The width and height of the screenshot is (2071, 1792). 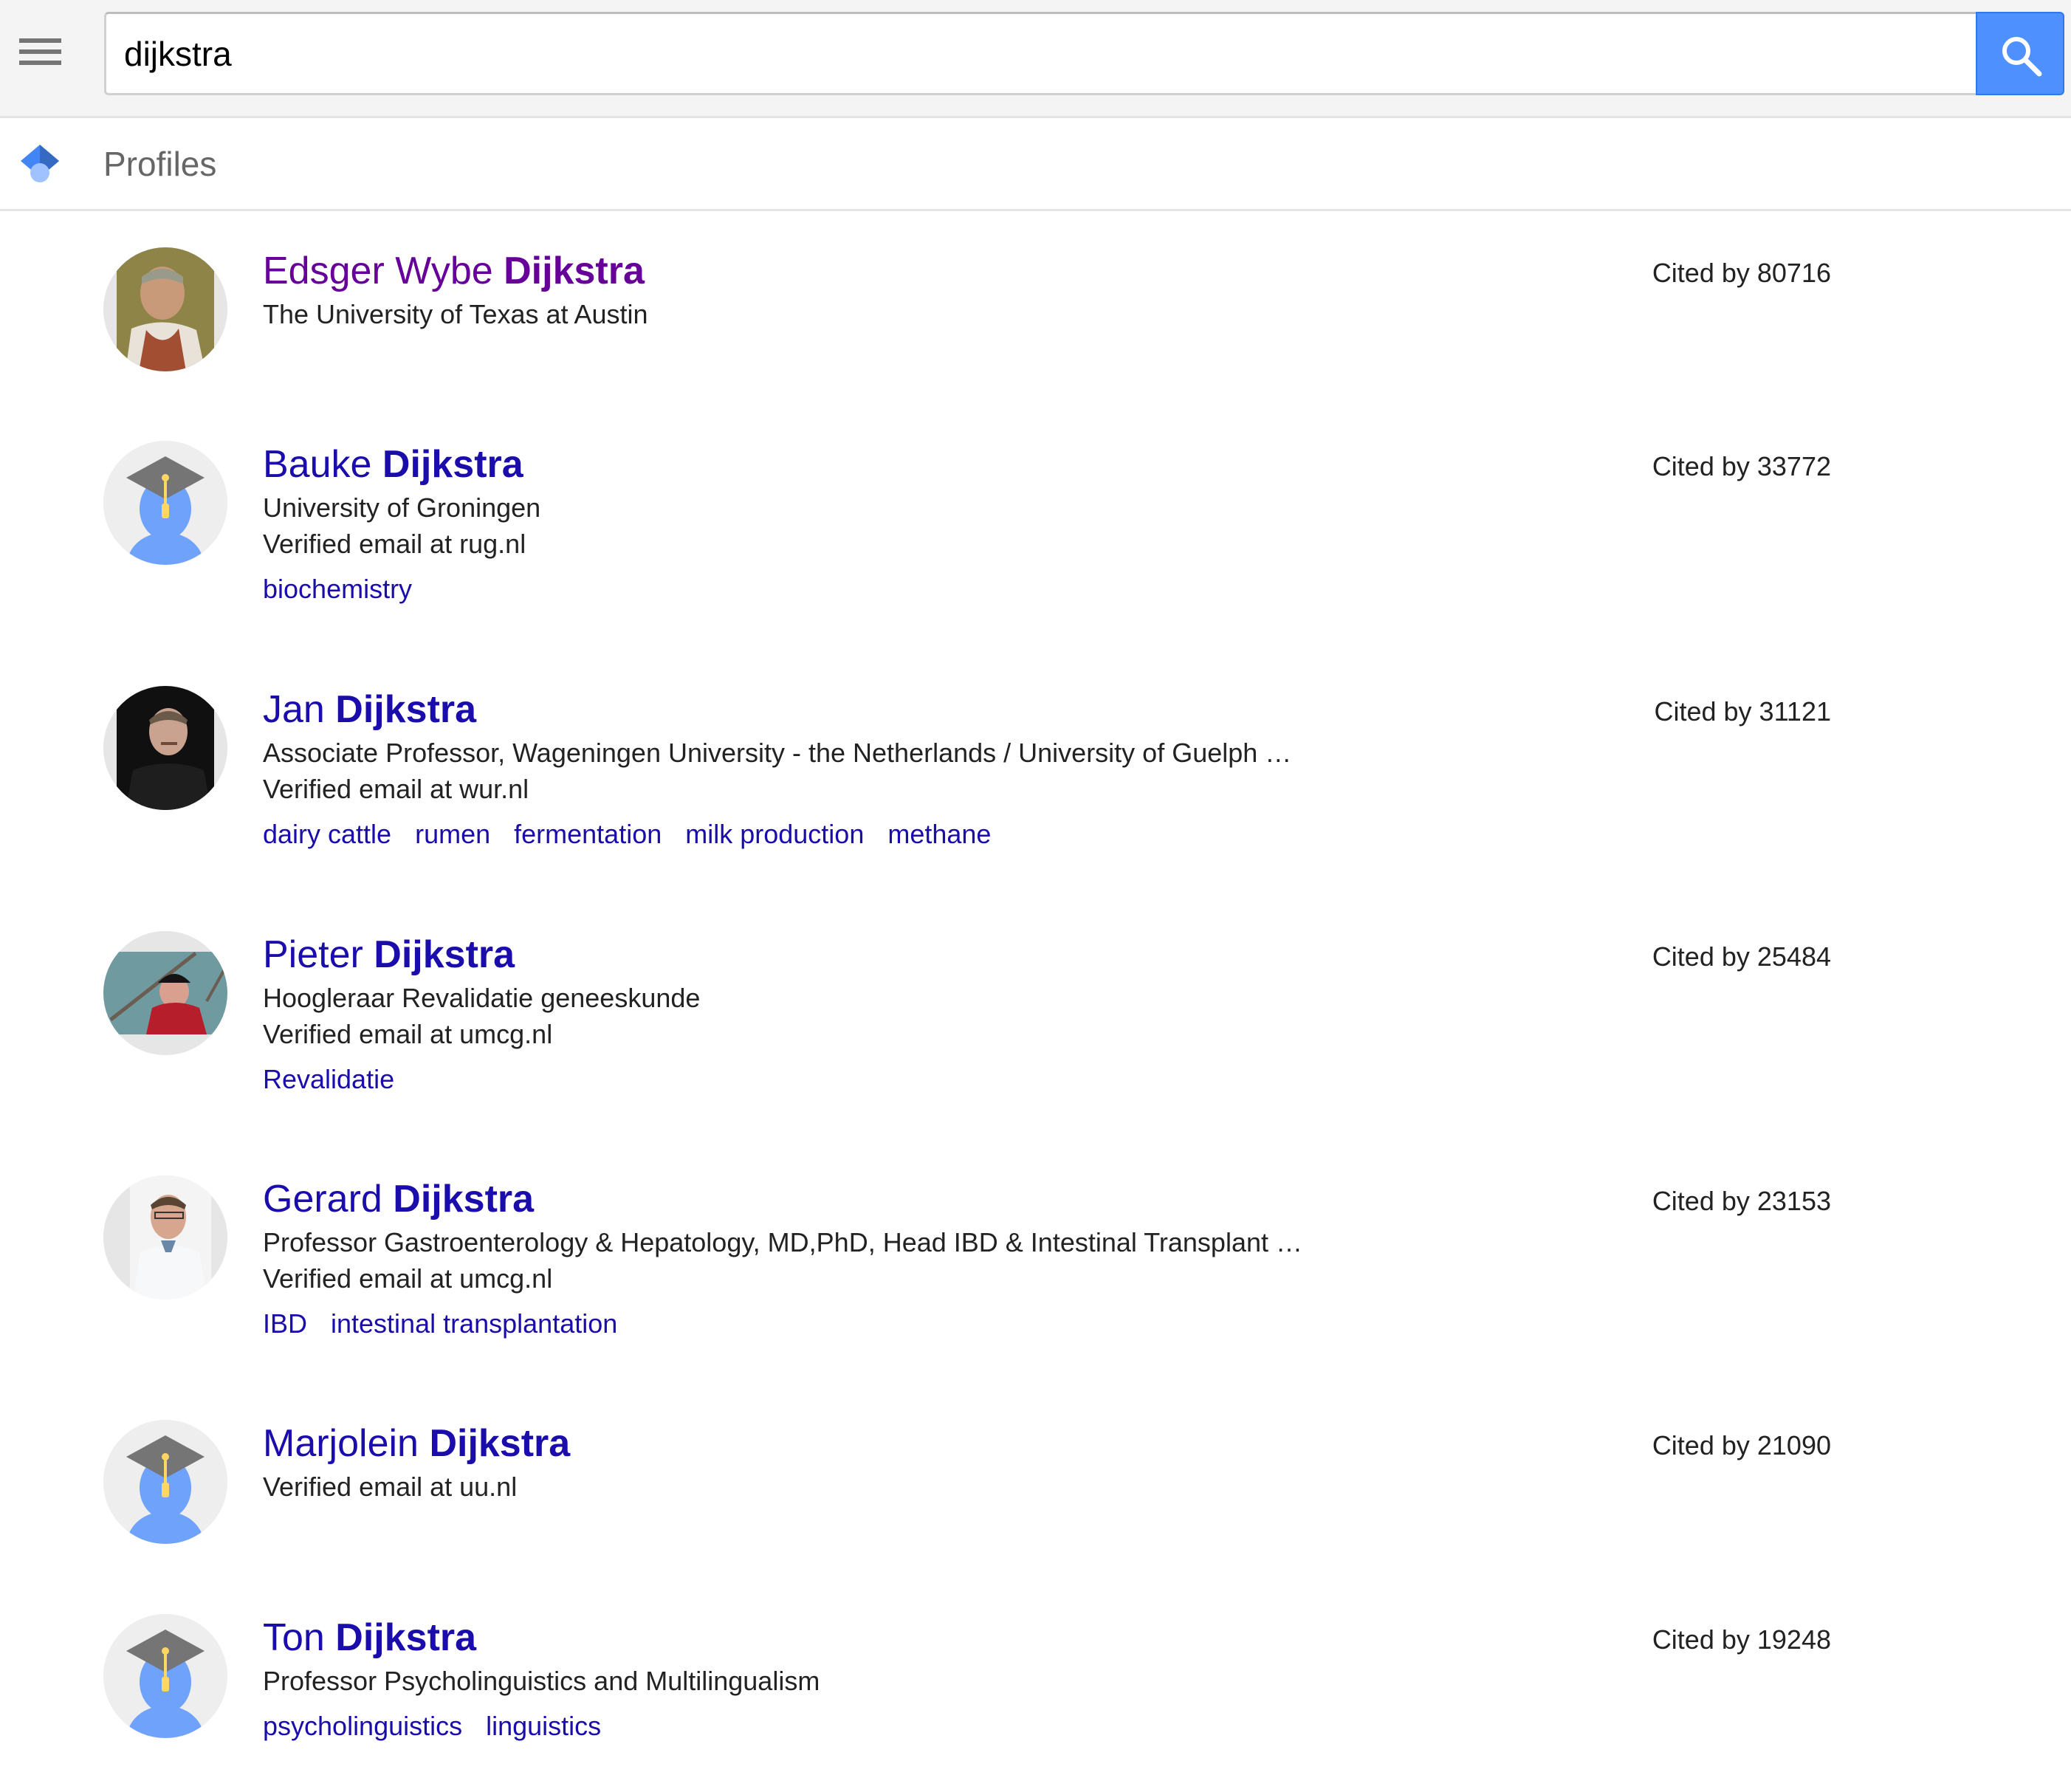 I want to click on hamburger-menu-icon, so click(x=40, y=51).